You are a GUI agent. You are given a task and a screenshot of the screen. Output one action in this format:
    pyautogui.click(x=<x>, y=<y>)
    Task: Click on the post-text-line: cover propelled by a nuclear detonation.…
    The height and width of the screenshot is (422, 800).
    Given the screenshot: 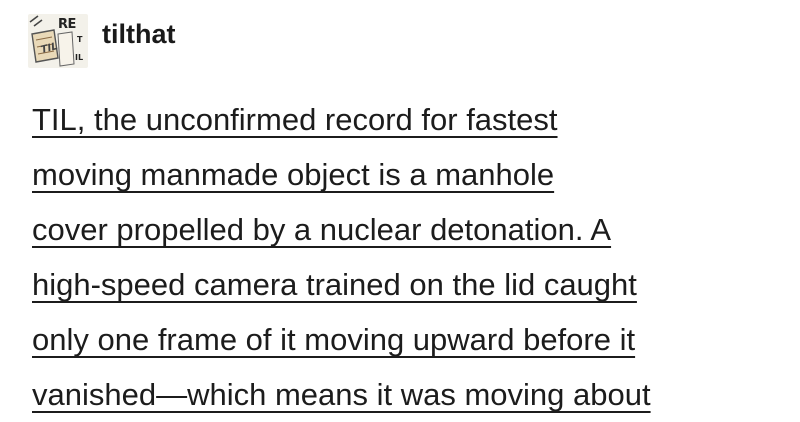 What is the action you would take?
    pyautogui.click(x=412, y=229)
    